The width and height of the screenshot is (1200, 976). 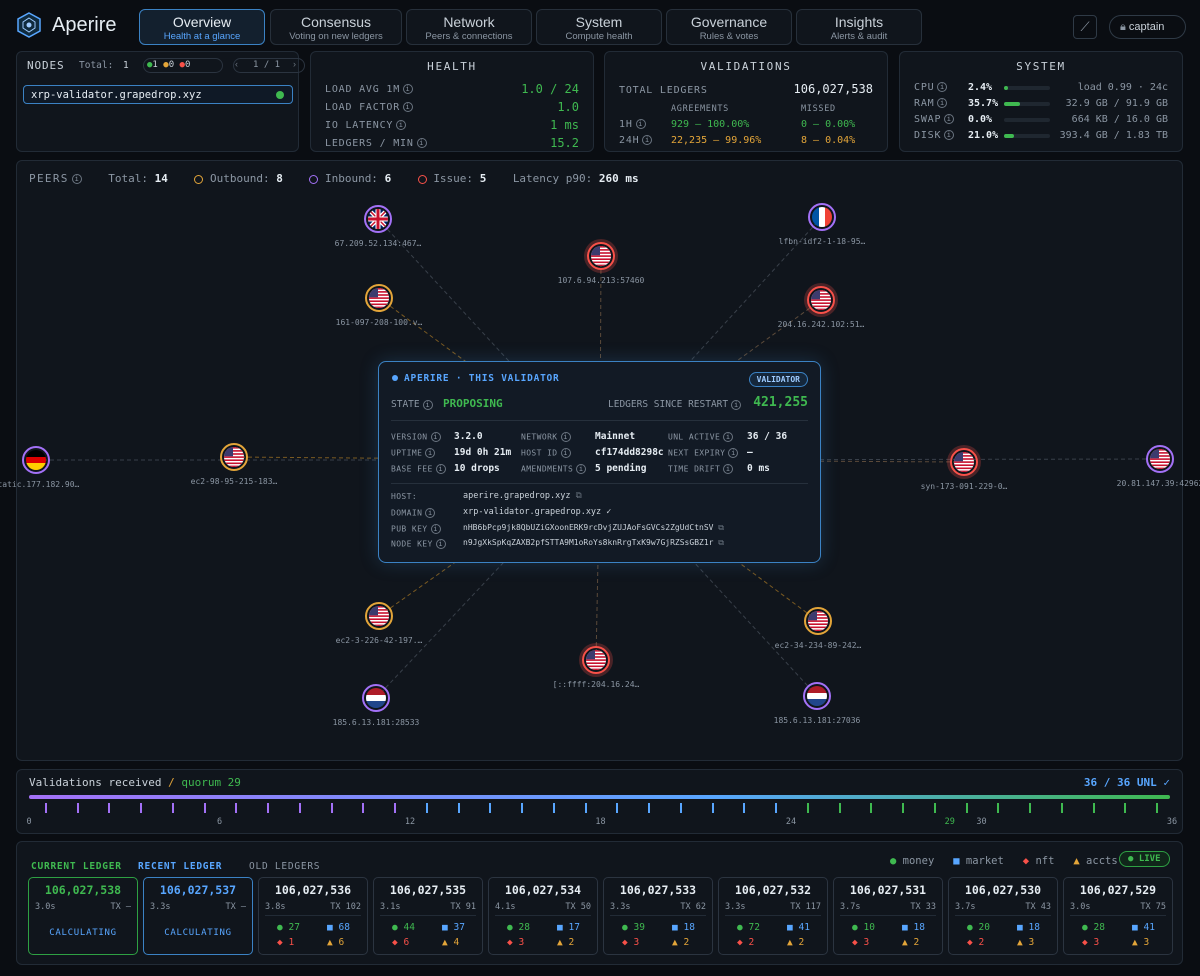 What do you see at coordinates (1144, 859) in the screenshot?
I see `live-badge: ● LIVE` at bounding box center [1144, 859].